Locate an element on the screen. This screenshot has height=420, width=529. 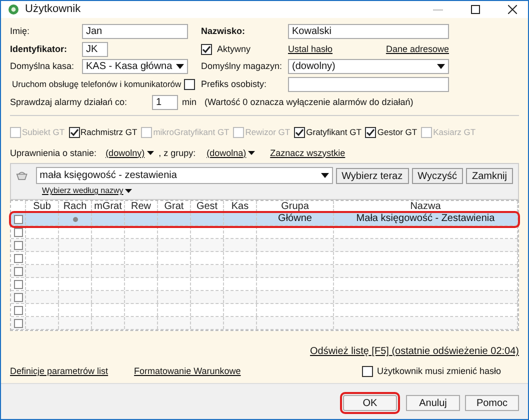
close-icon is located at coordinates (512, 9).